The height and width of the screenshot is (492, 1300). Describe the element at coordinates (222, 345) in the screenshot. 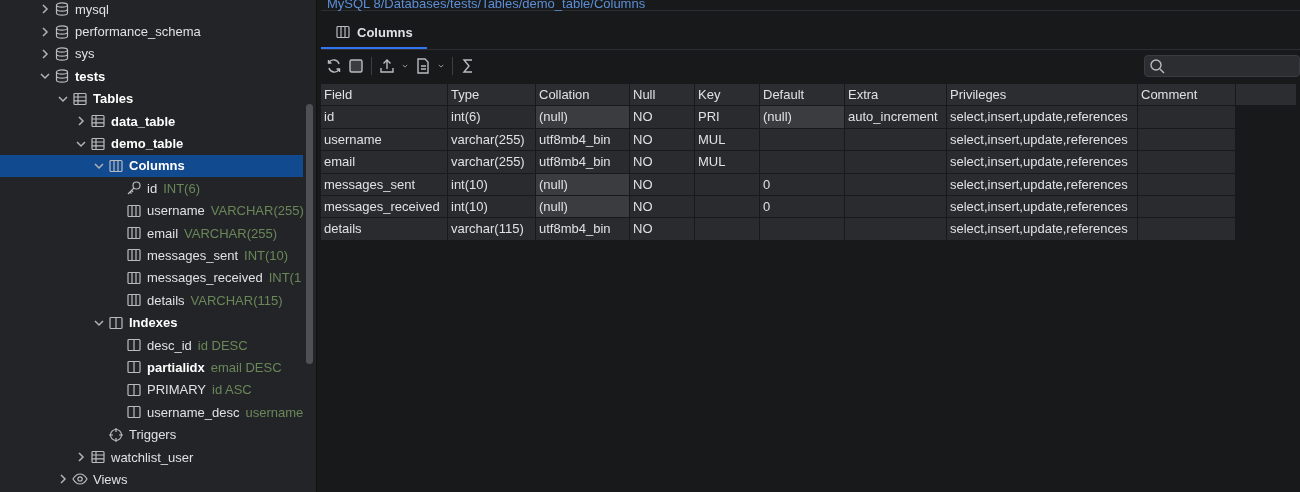

I see `type-hint: id DESC` at that location.